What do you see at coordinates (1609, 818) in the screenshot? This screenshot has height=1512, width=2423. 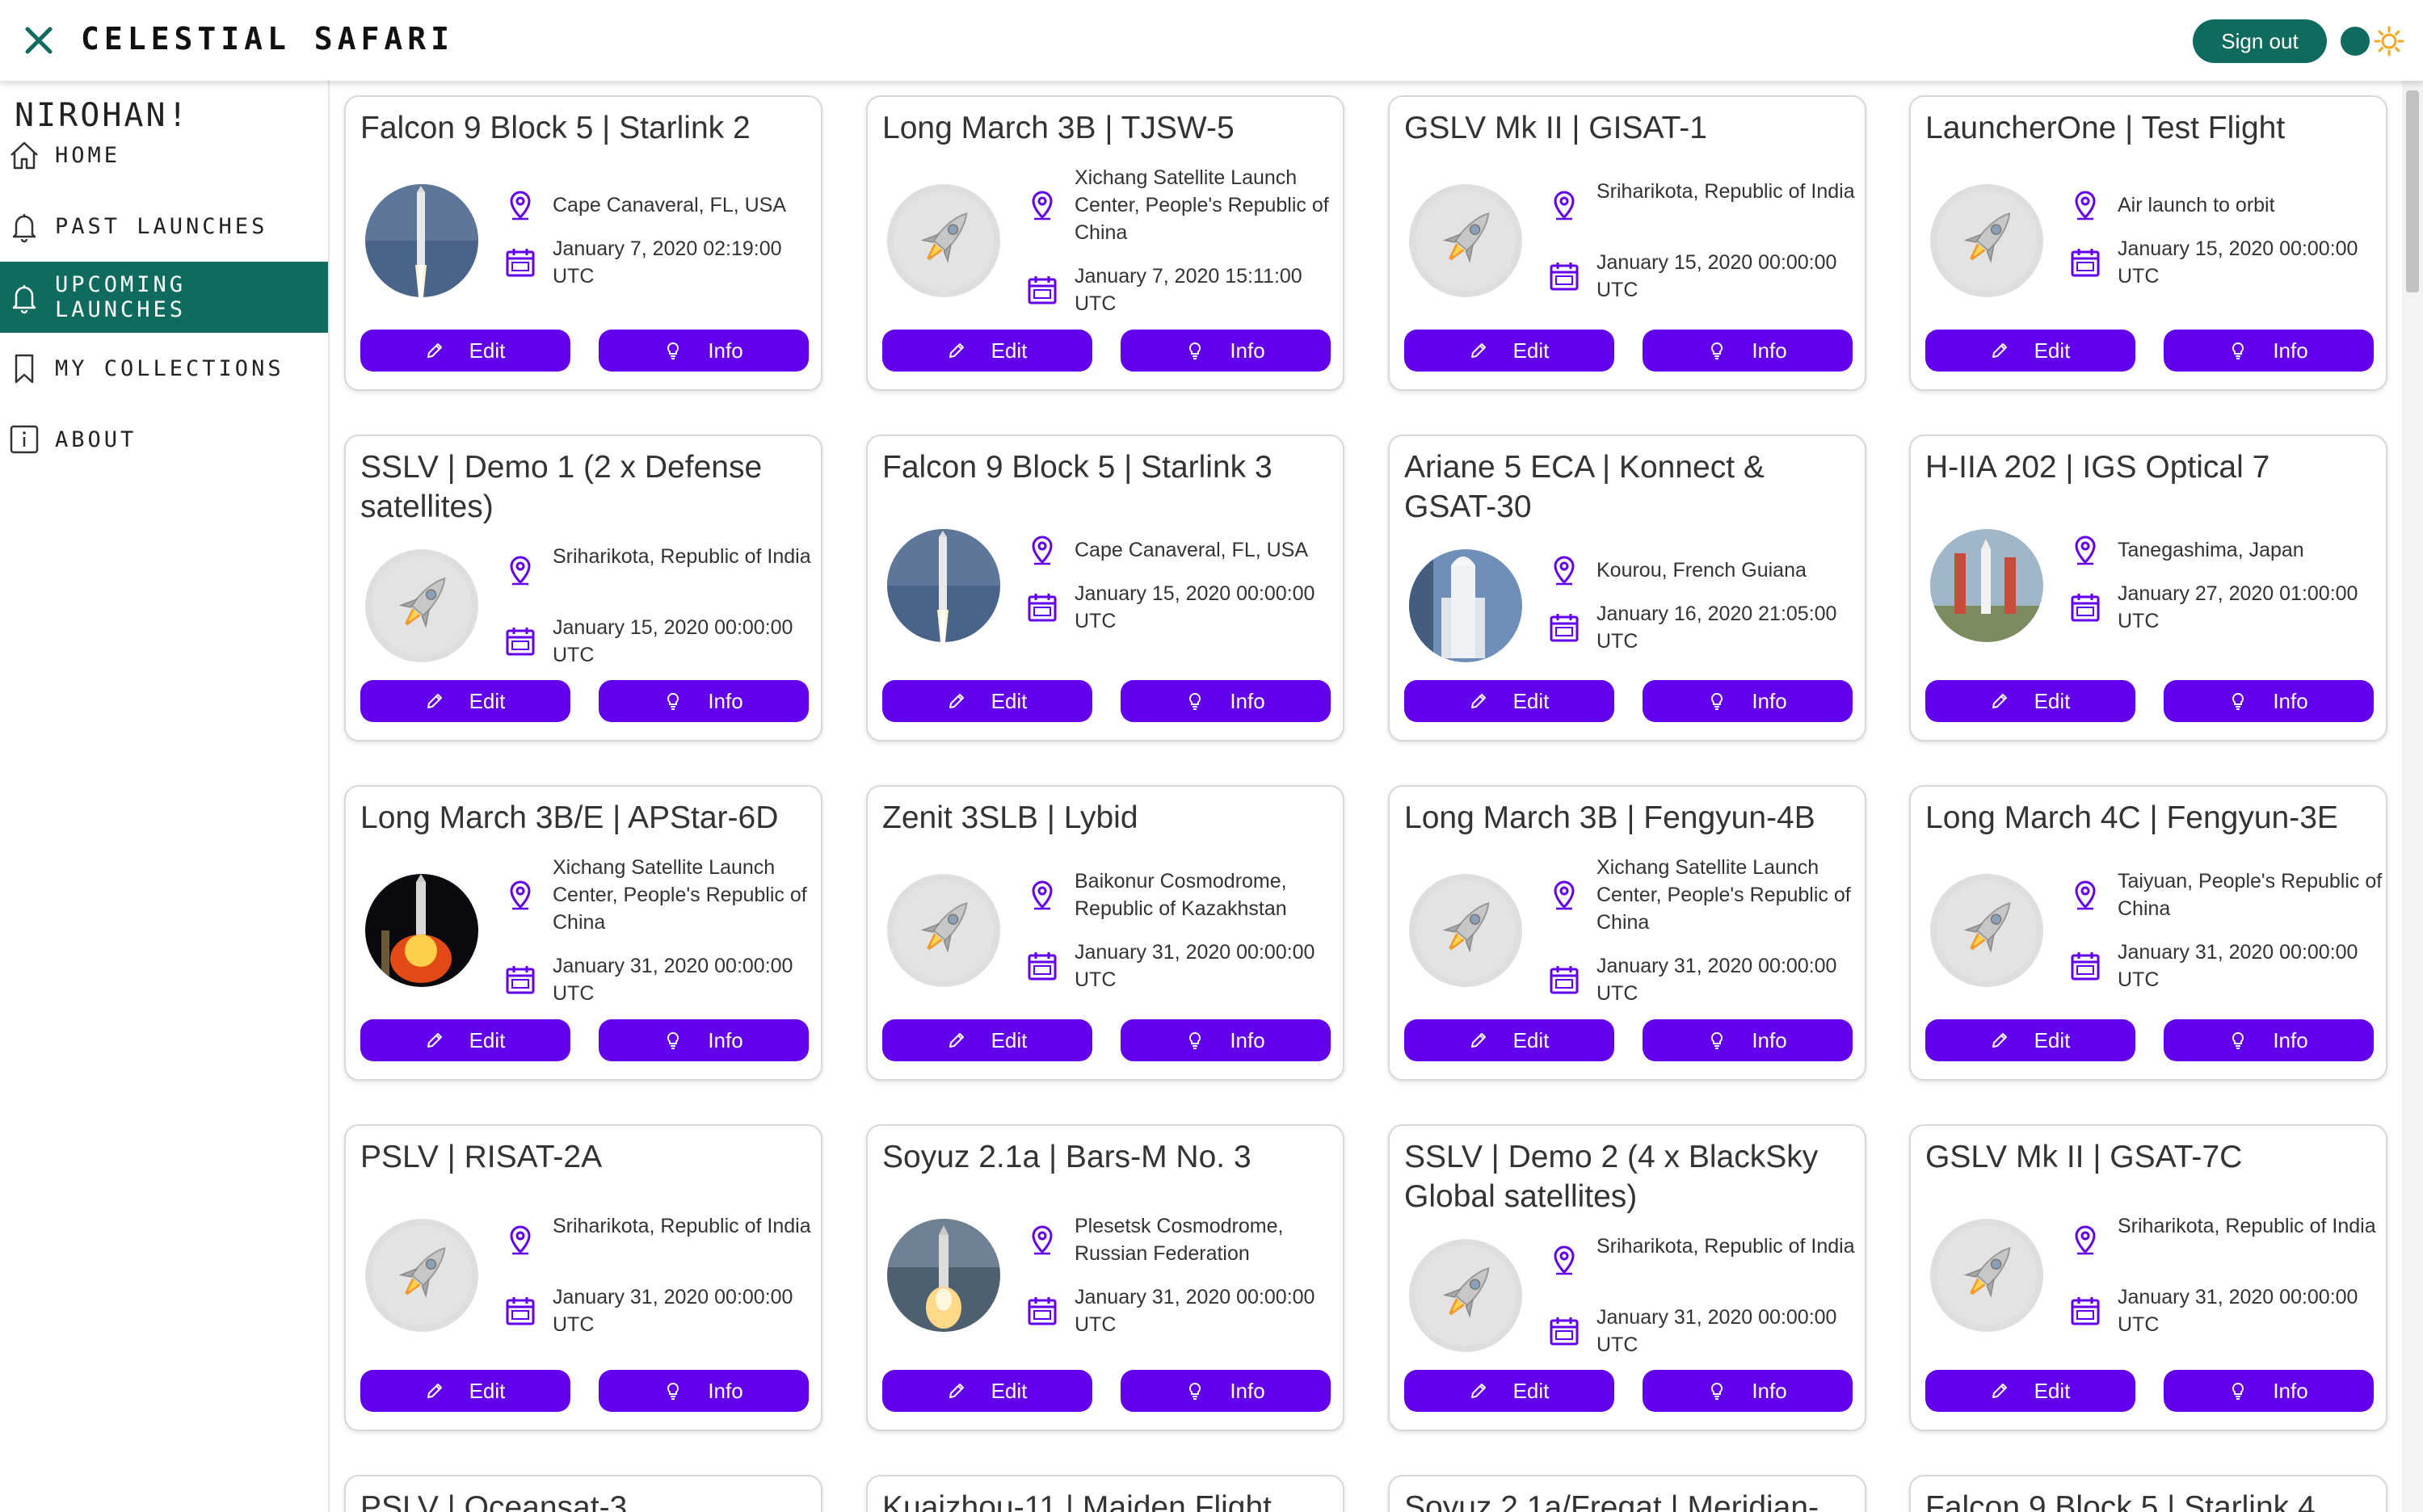 I see `launch-title: Long March 3B | Fengyun-4B` at bounding box center [1609, 818].